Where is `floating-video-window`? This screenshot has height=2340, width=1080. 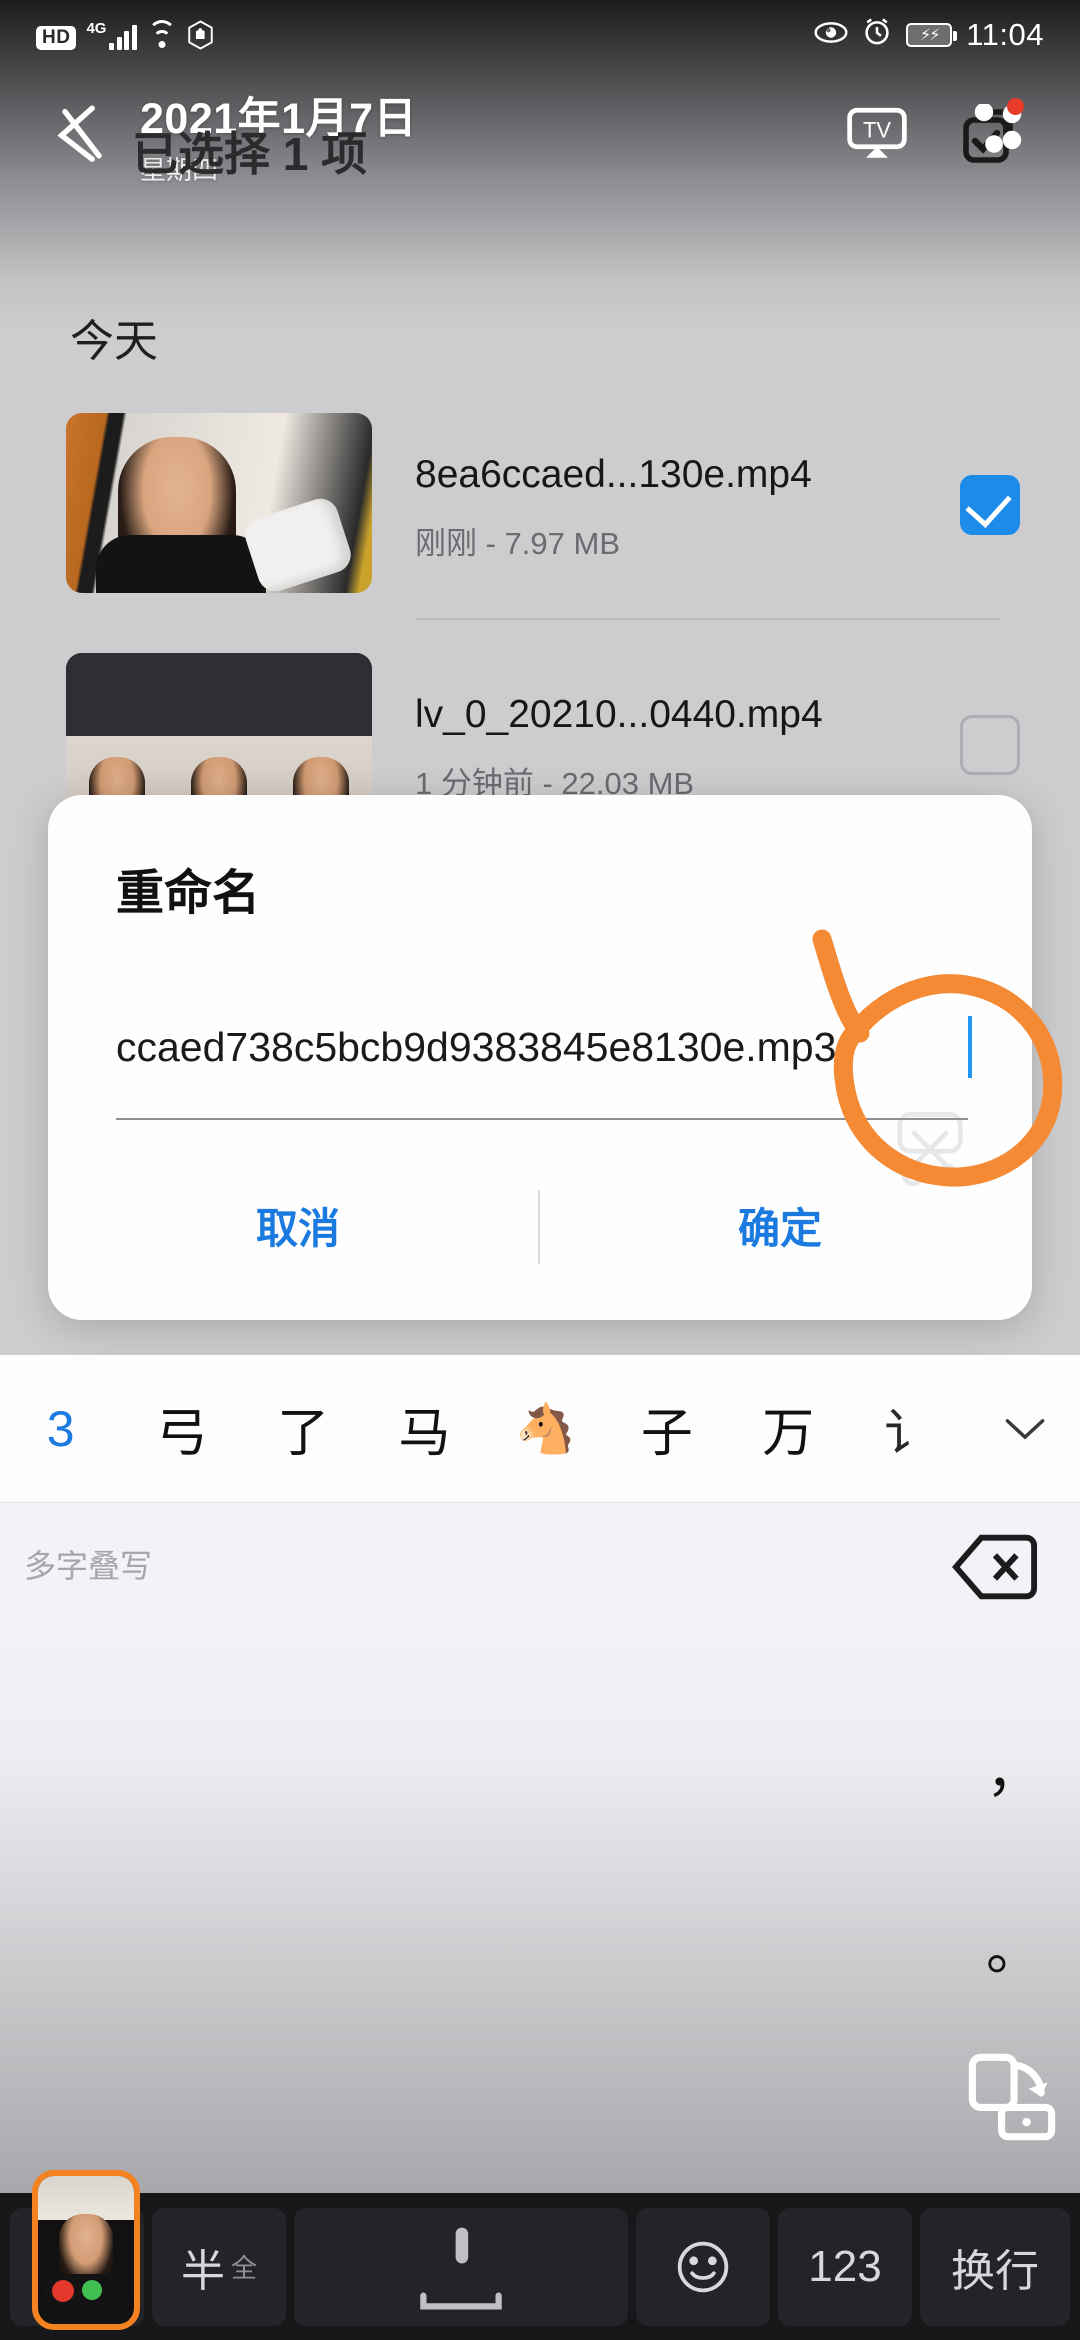 floating-video-window is located at coordinates (86, 2250).